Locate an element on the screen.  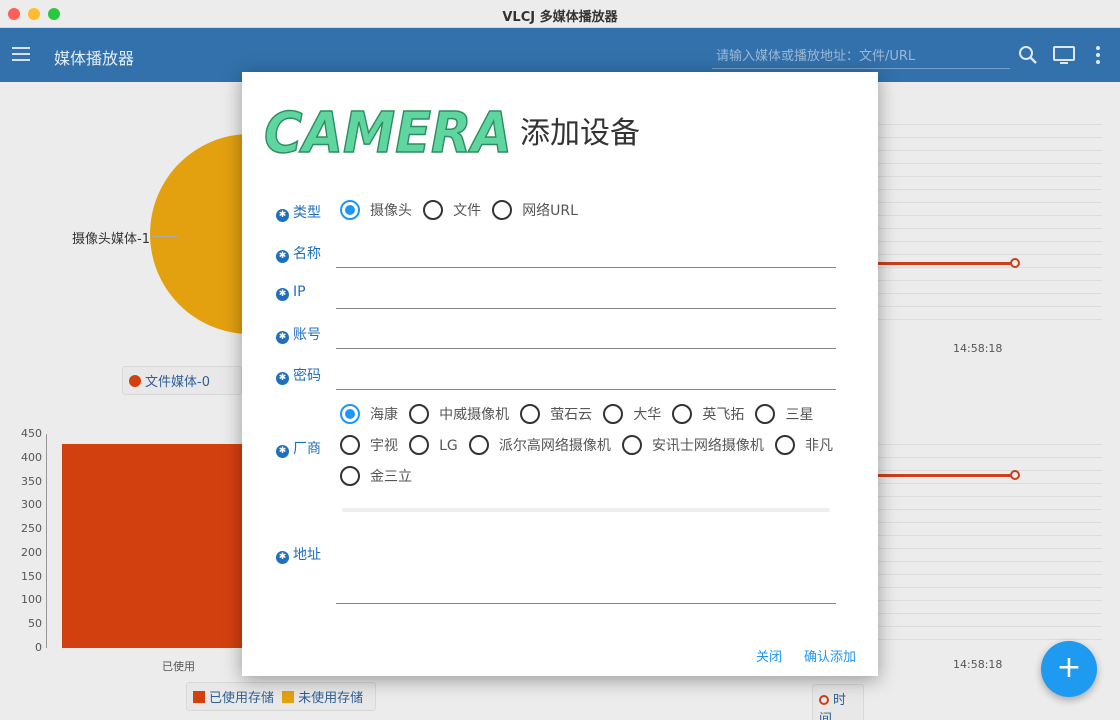
bar-y-tick: 250 is located at coordinates (31, 529).